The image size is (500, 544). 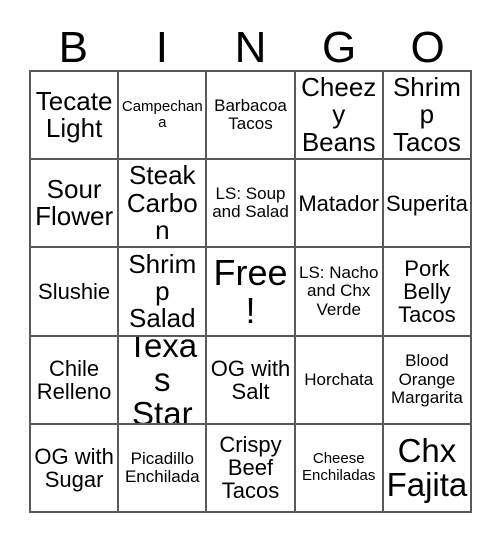 I want to click on bingo-cell-label: Crispy Beef Tacos, so click(x=250, y=468).